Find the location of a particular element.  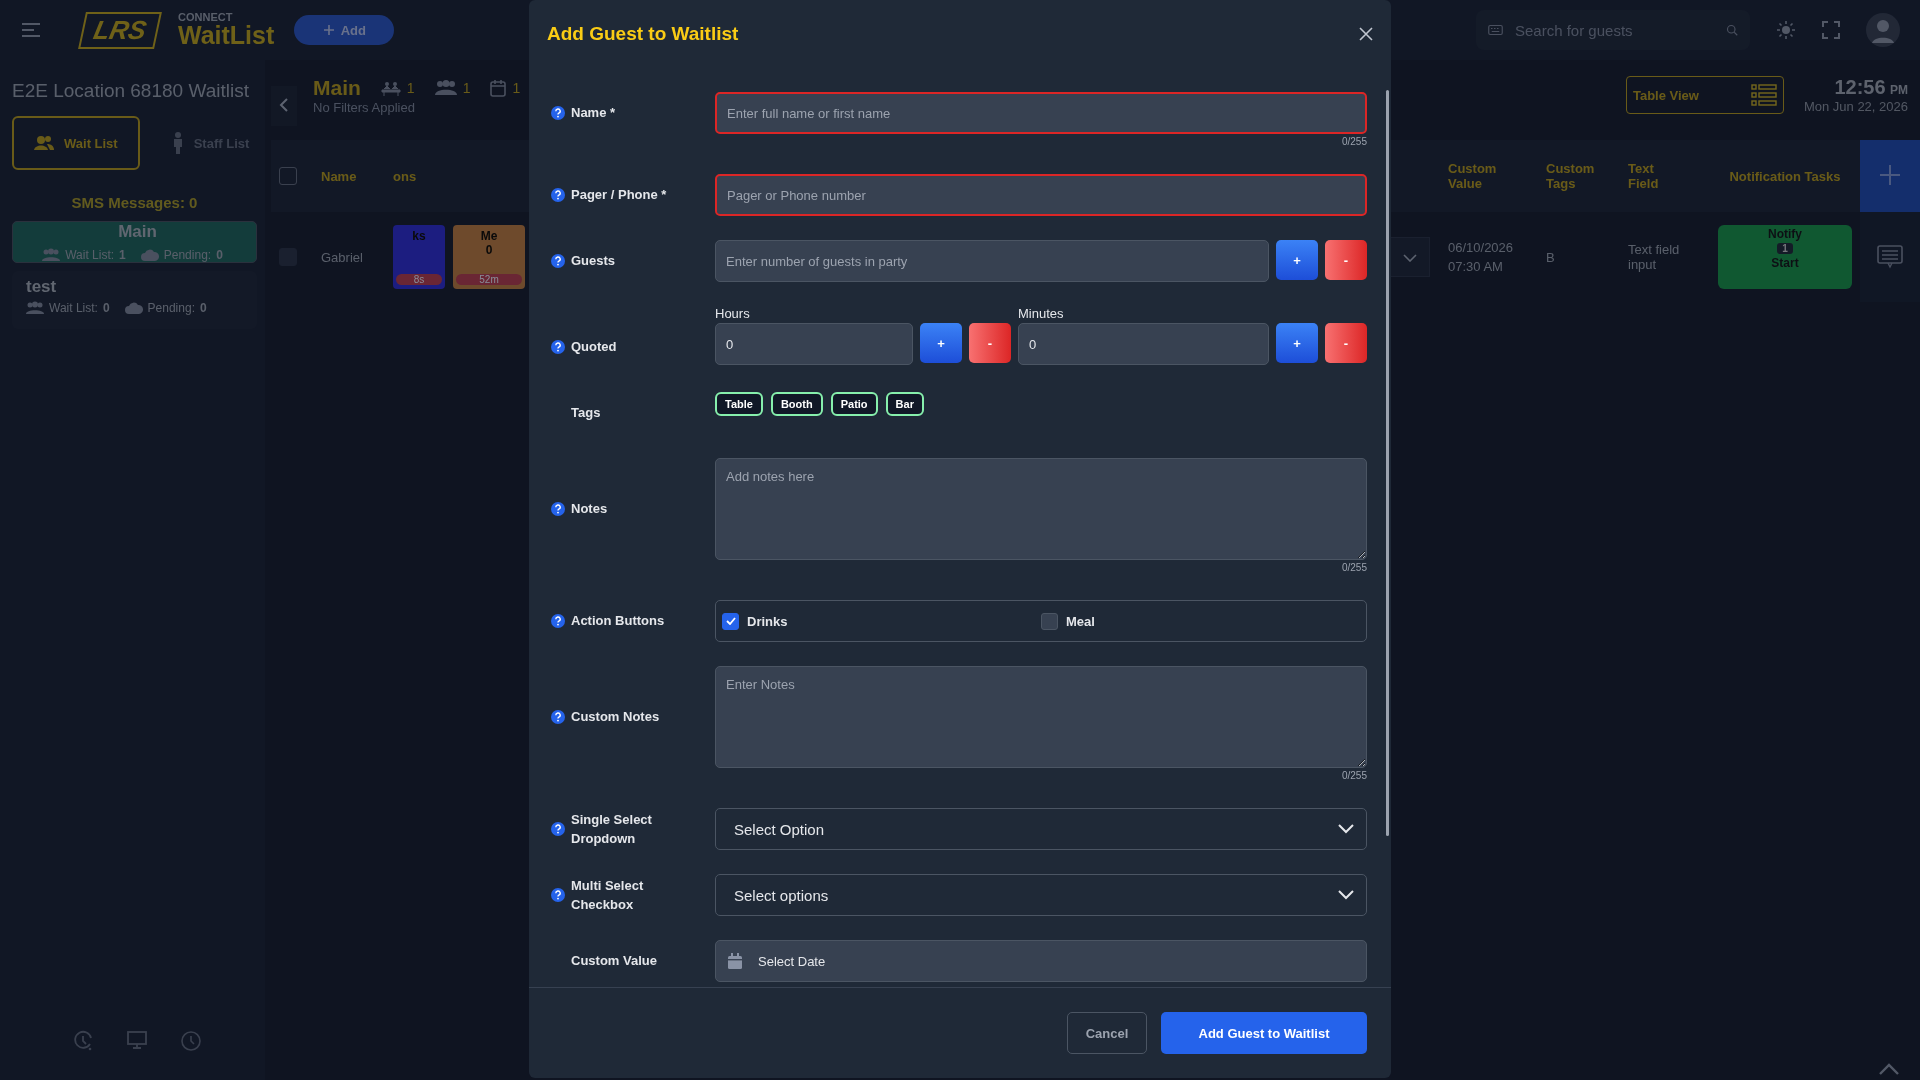

menu-icon is located at coordinates (31, 30).